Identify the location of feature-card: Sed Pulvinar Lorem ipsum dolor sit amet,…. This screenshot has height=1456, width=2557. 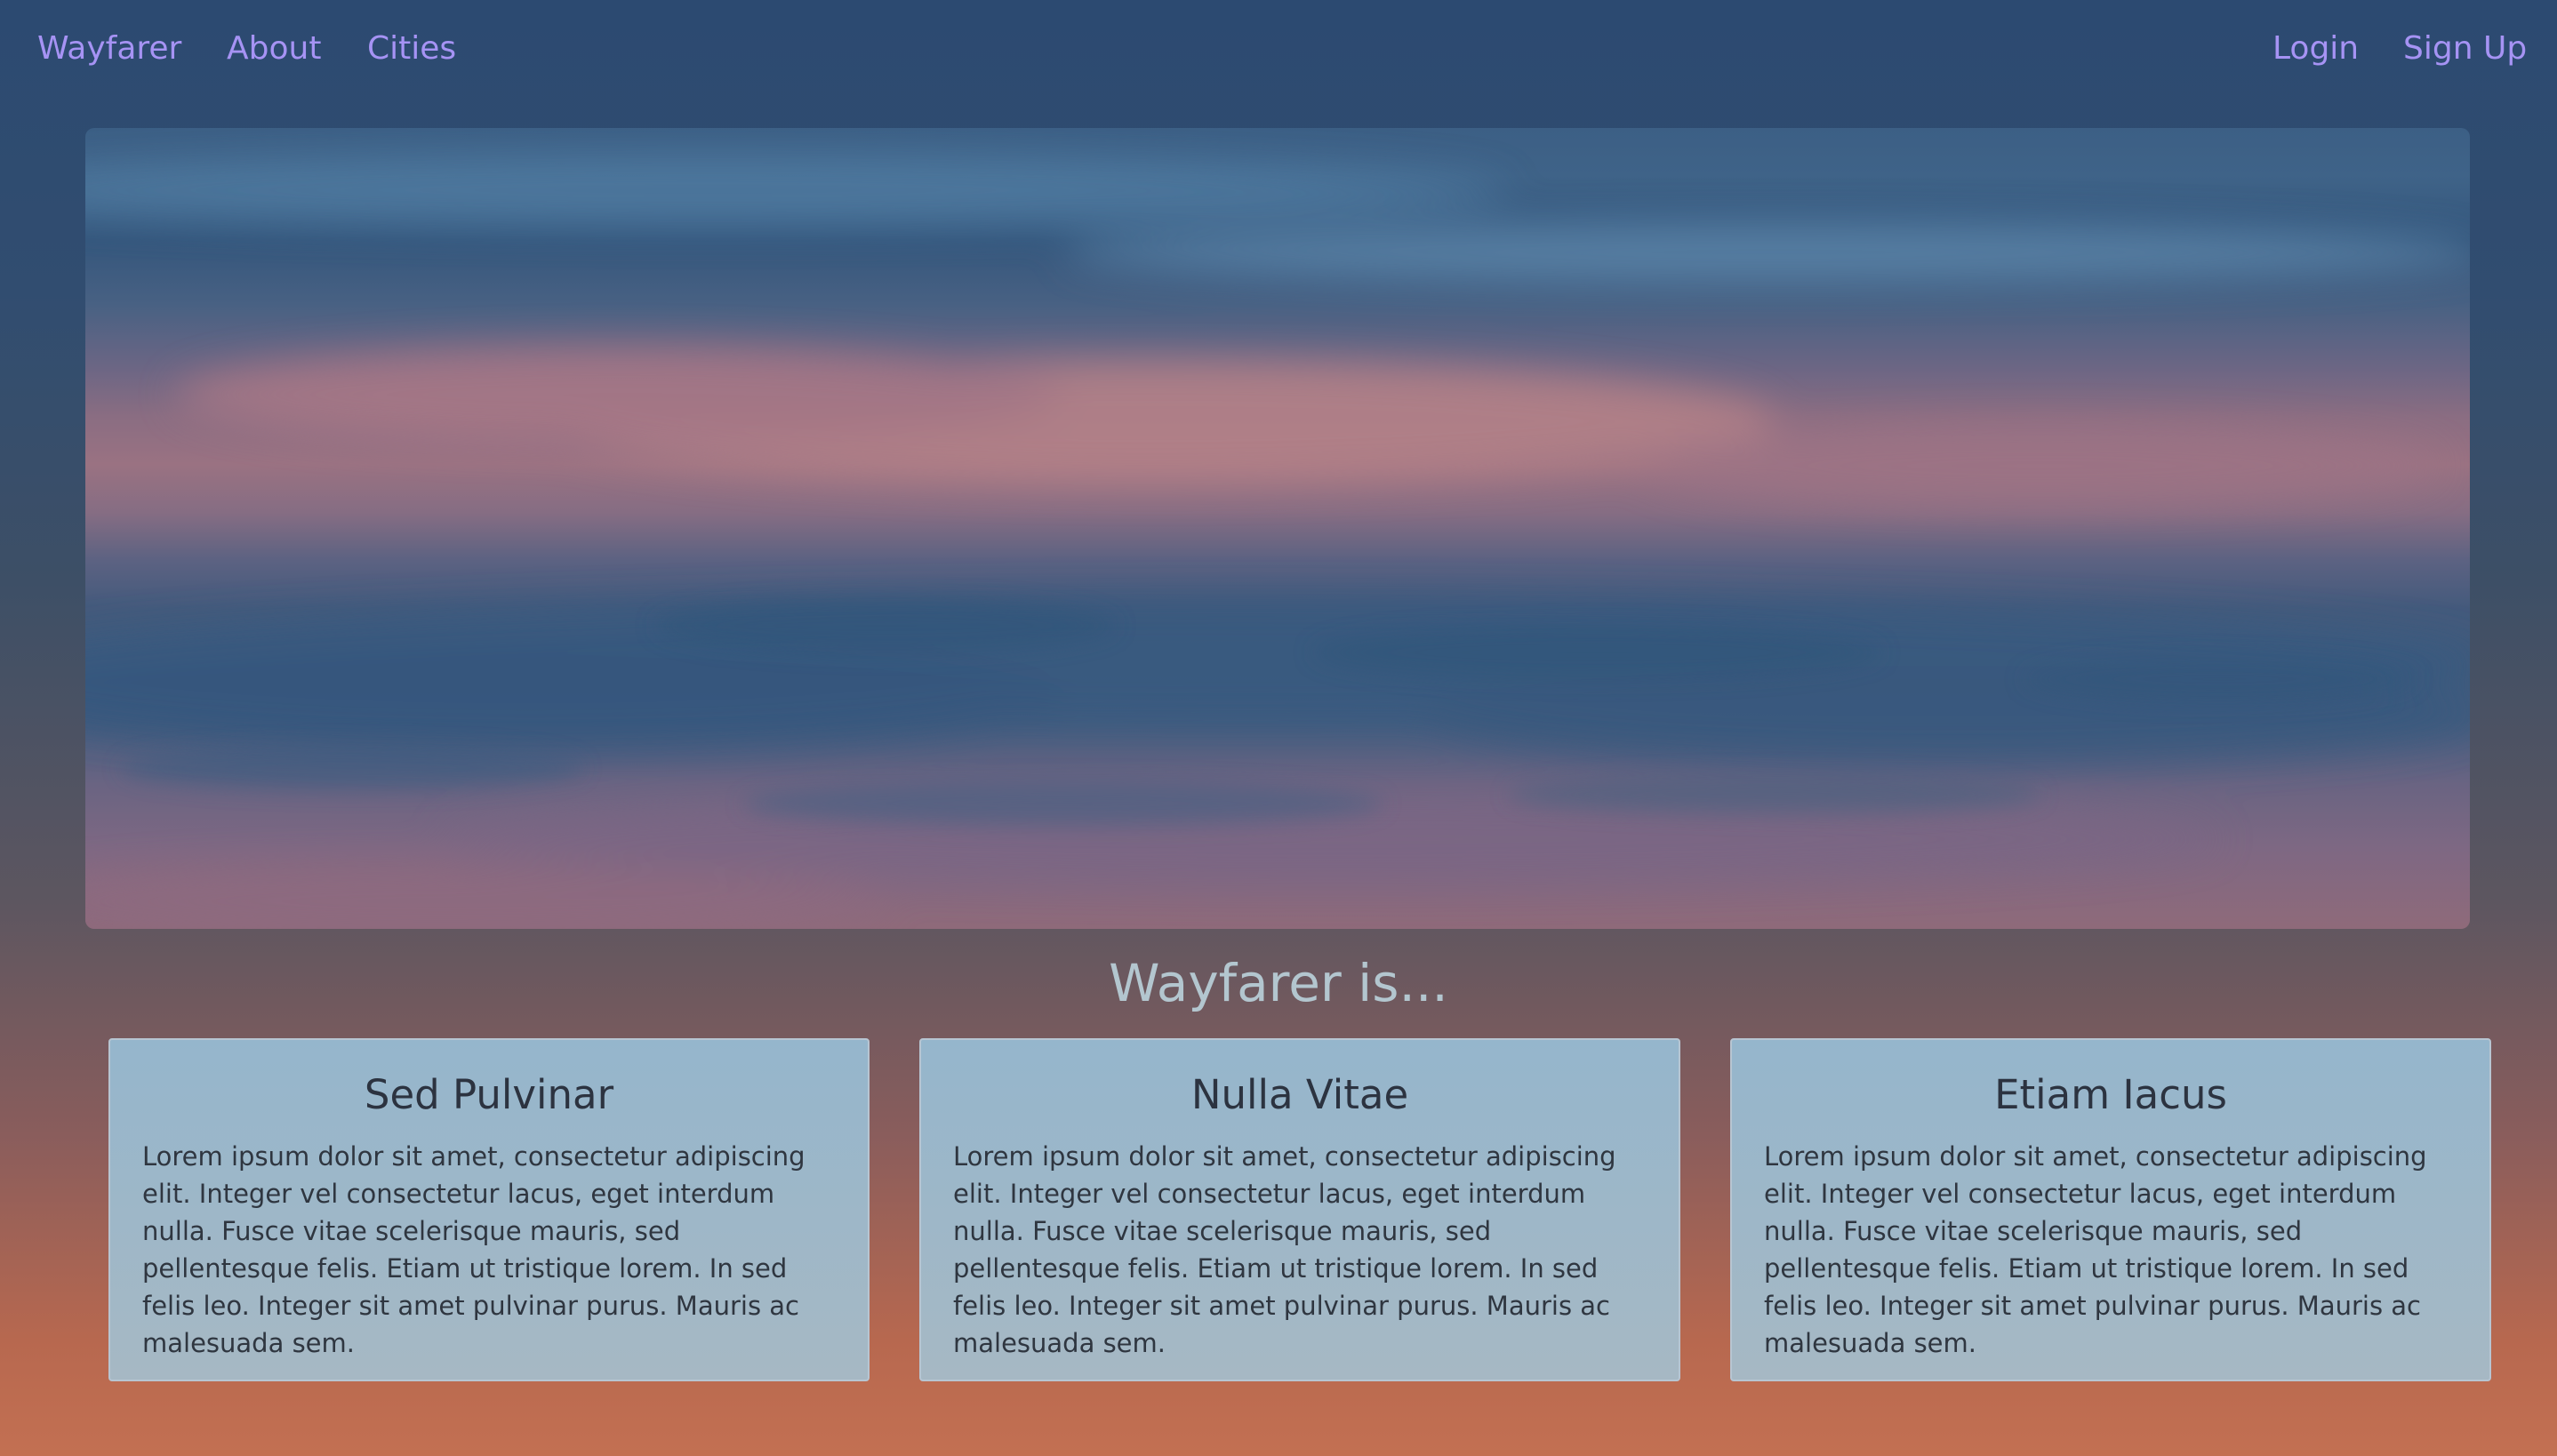
(489, 1209).